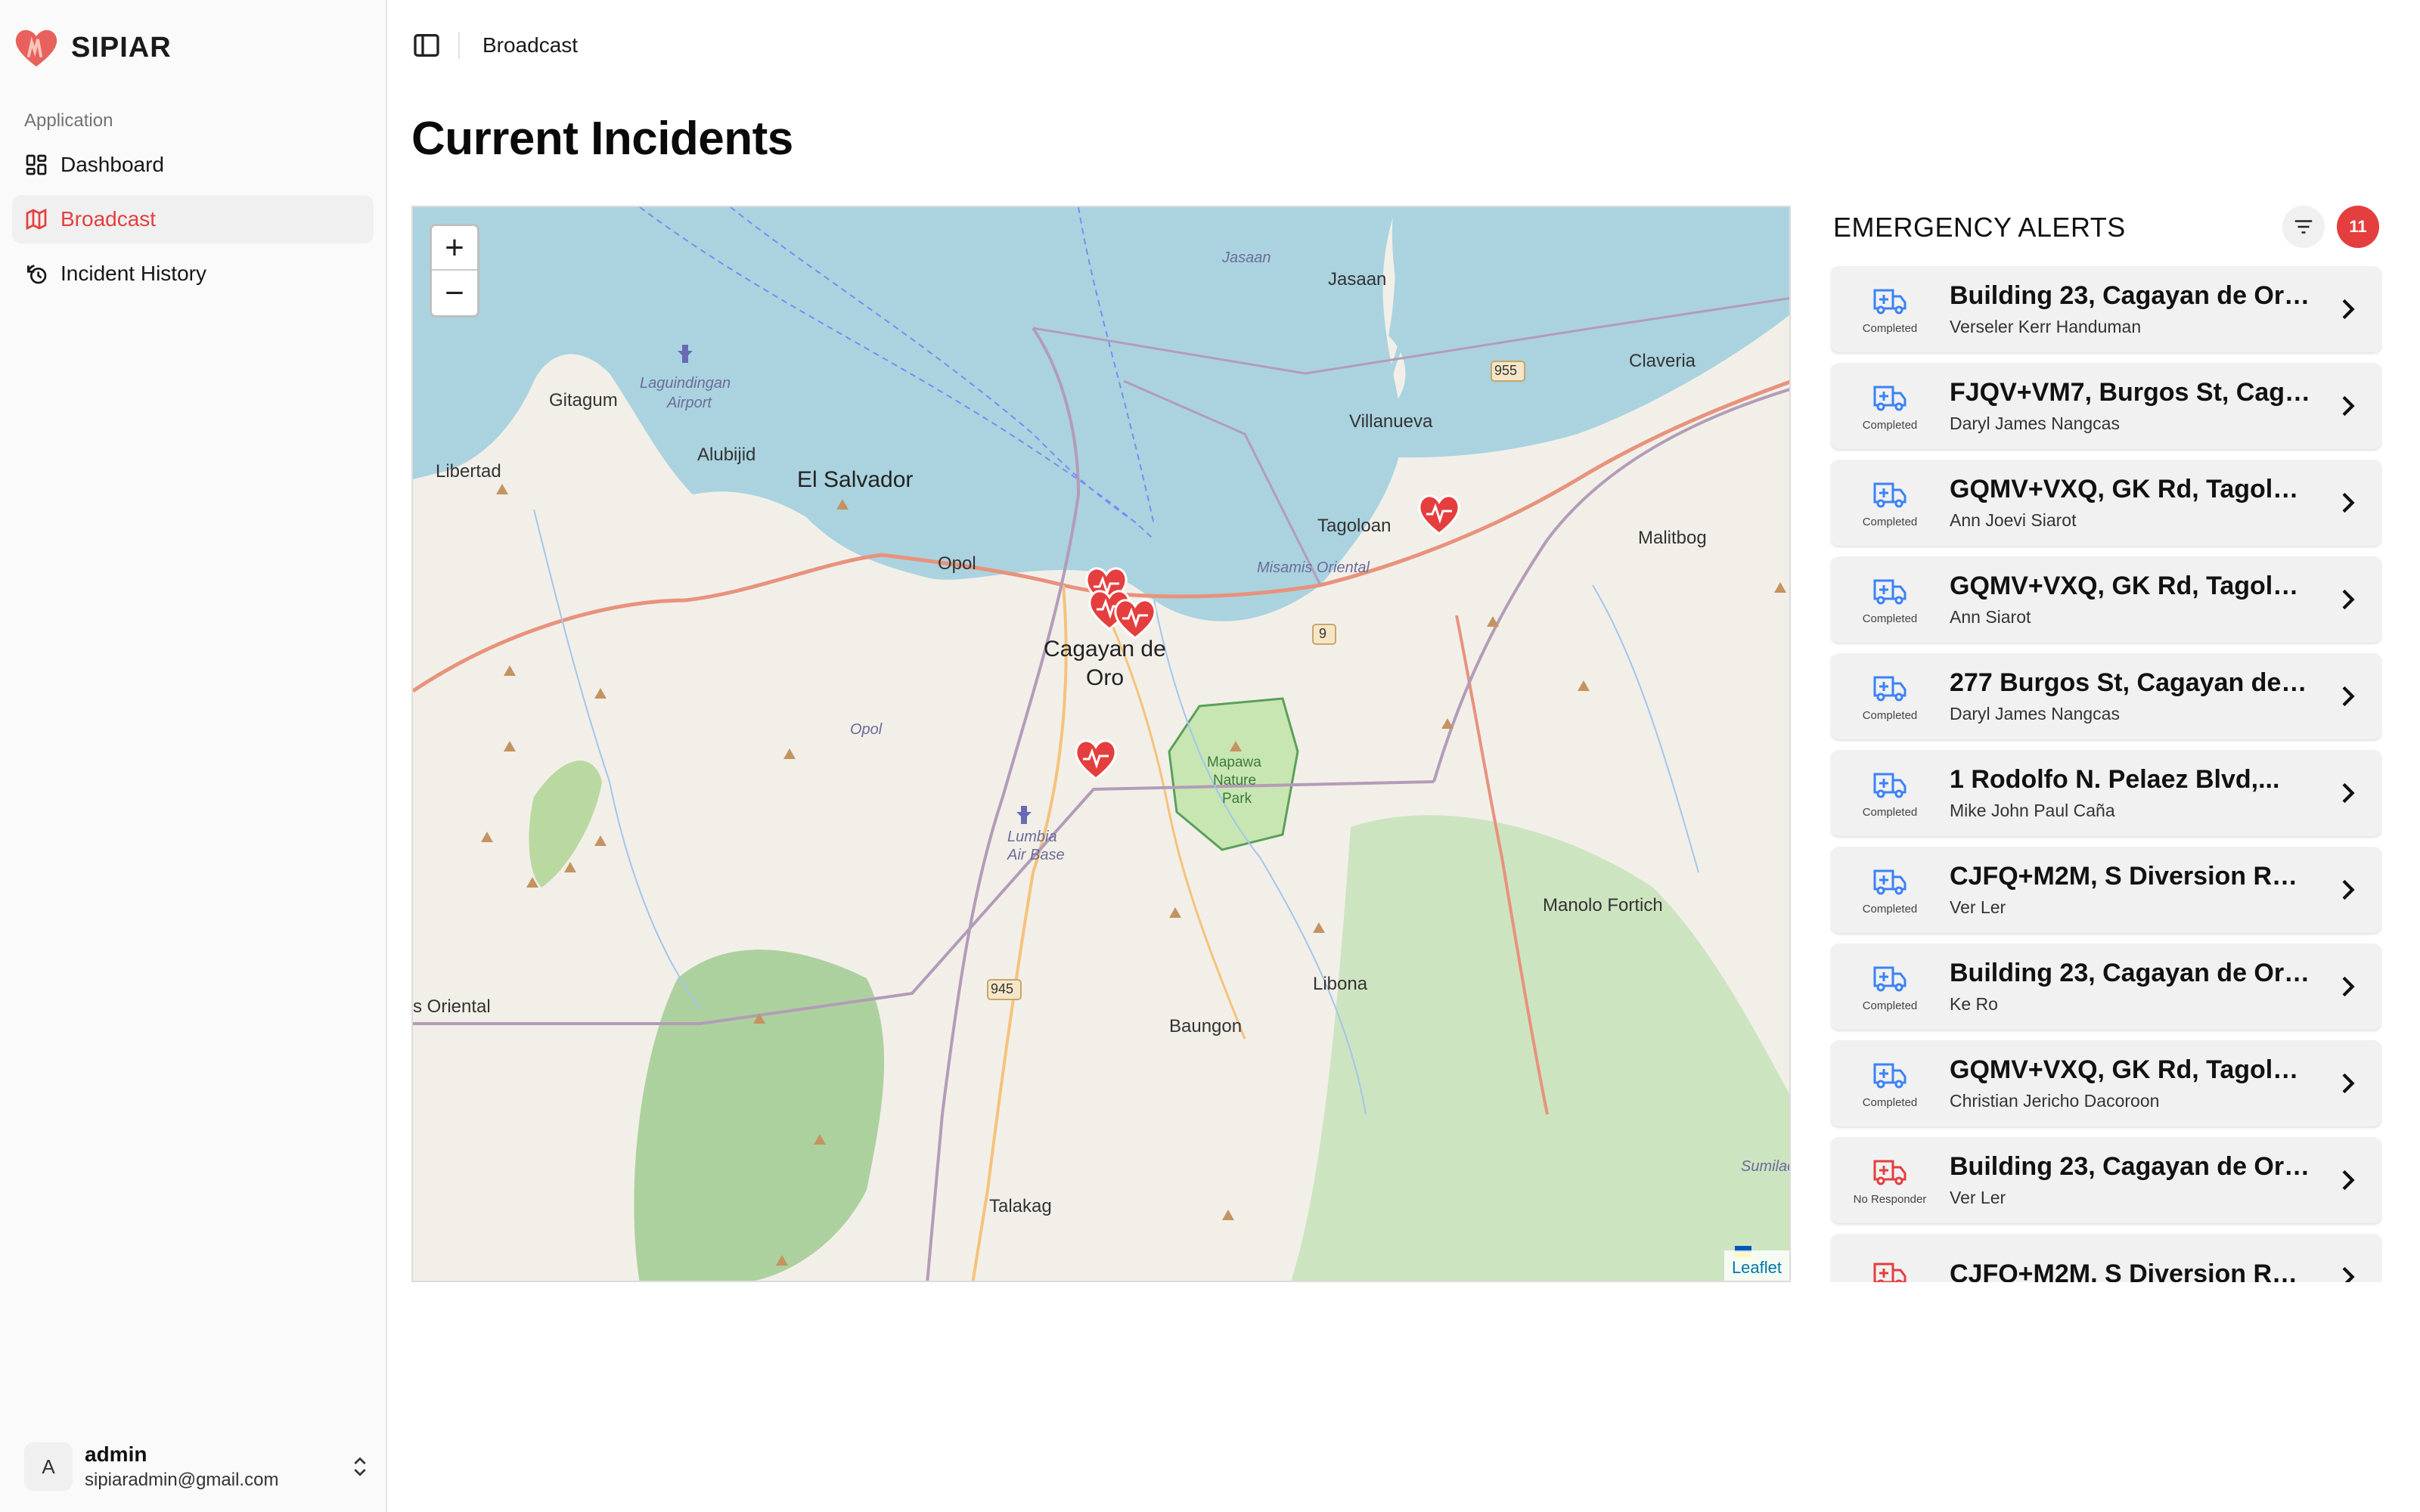 The height and width of the screenshot is (1512, 2420). Describe the element at coordinates (121, 48) in the screenshot. I see `app-name: SIPIAR` at that location.